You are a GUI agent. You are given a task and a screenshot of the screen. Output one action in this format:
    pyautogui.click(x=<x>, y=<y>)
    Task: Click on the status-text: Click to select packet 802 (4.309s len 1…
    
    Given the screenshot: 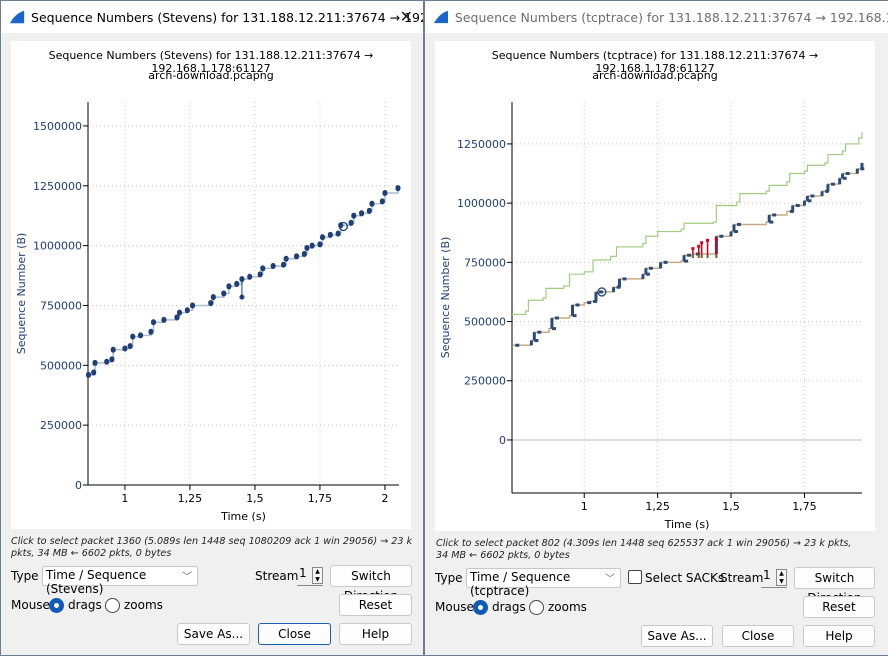 What is the action you would take?
    pyautogui.click(x=644, y=549)
    